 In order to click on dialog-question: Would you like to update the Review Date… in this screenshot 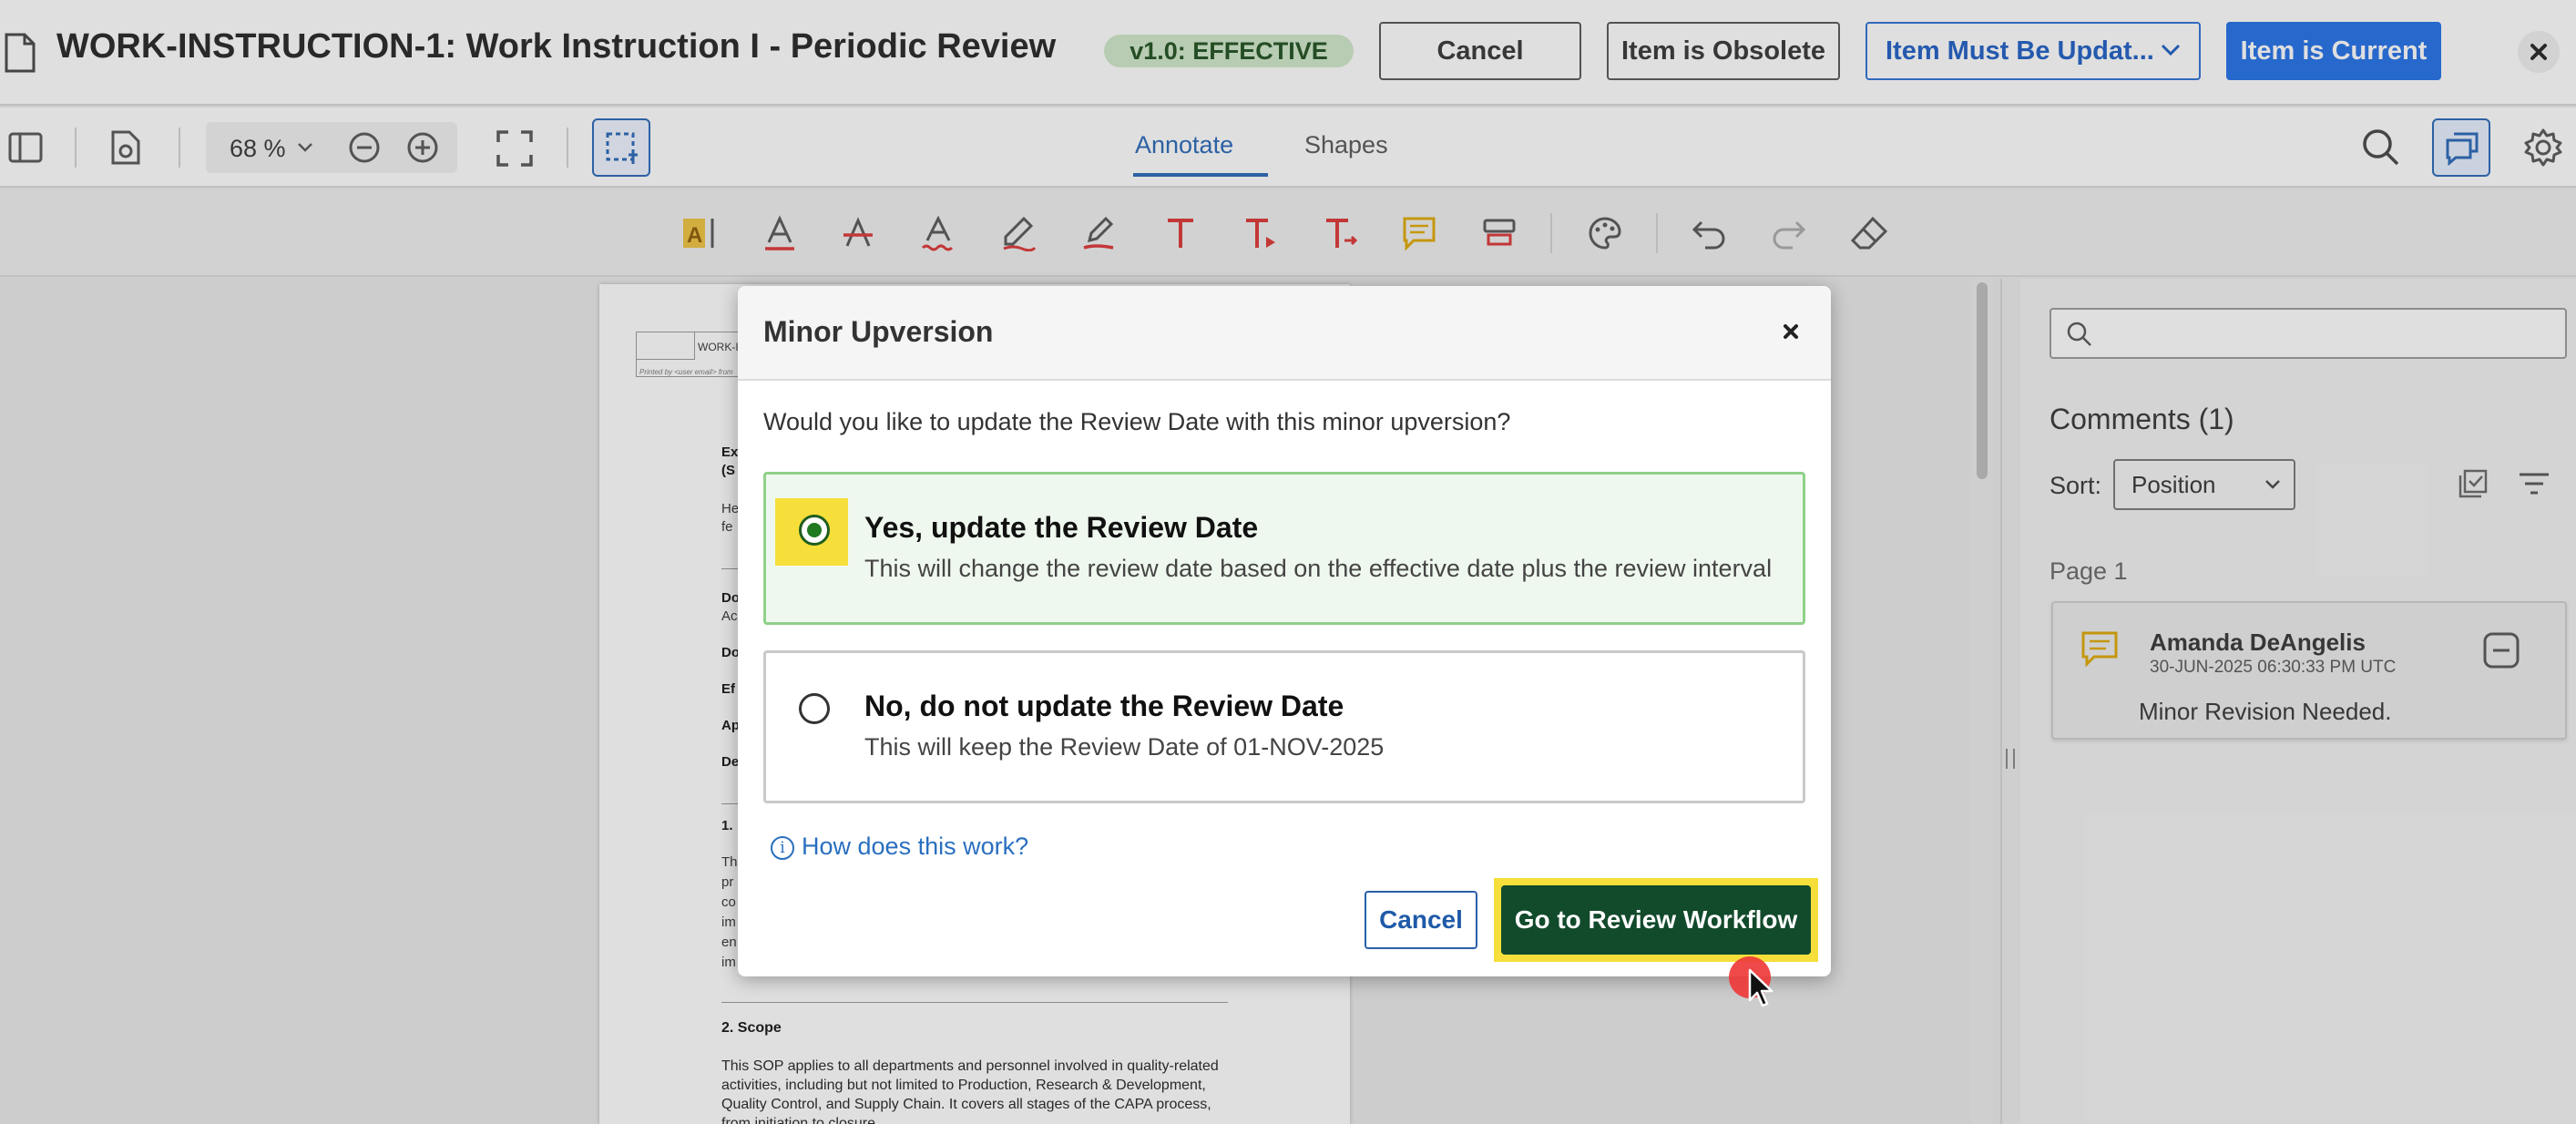, I will do `click(1137, 422)`.